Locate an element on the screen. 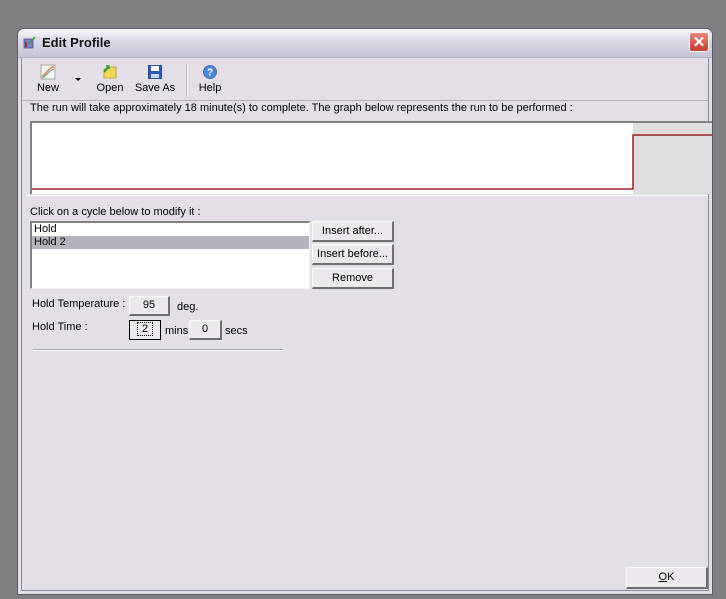 The height and width of the screenshot is (599, 726). title-bar: Edit Profile ✕ is located at coordinates (365, 43).